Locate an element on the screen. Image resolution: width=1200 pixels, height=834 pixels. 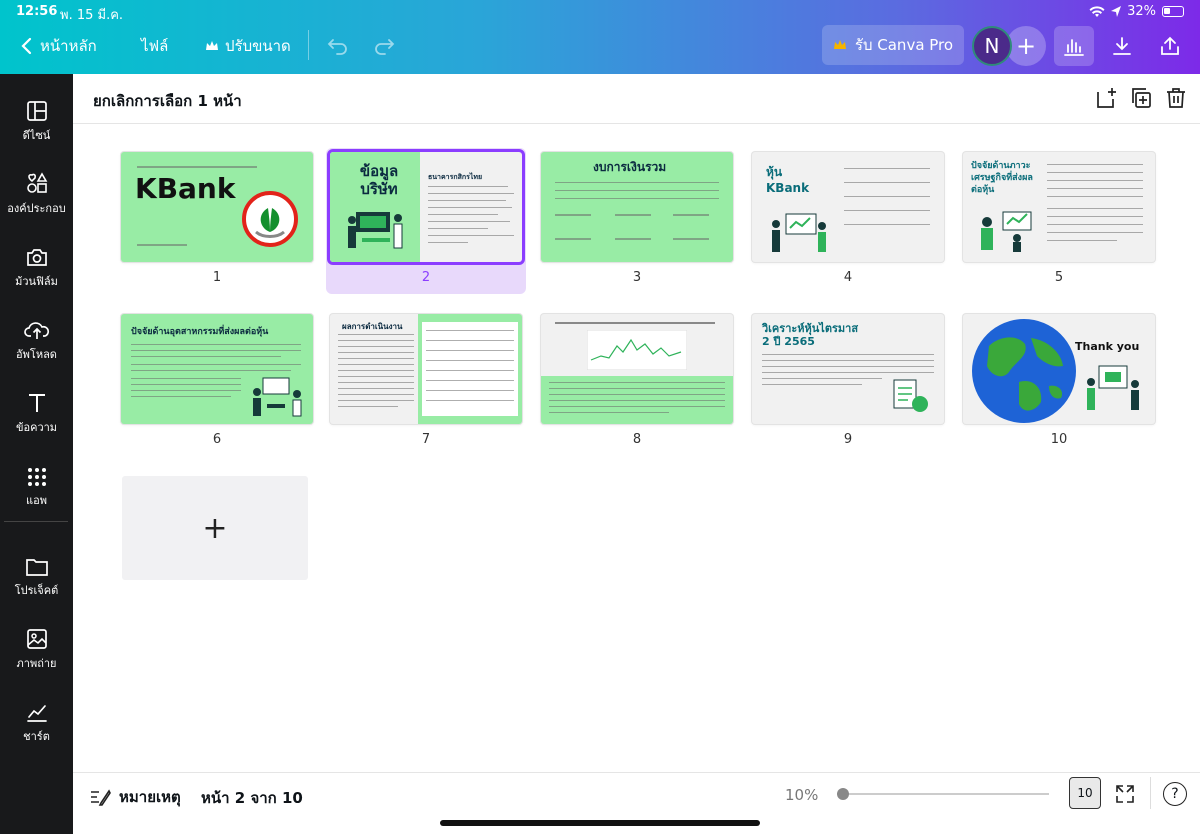
status-bar: 12:56 พ. 15 มี.ค. 32% is located at coordinates (600, 13).